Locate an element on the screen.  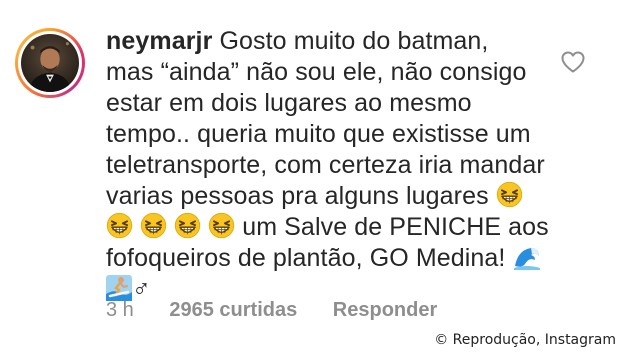
avatar is located at coordinates (50, 63).